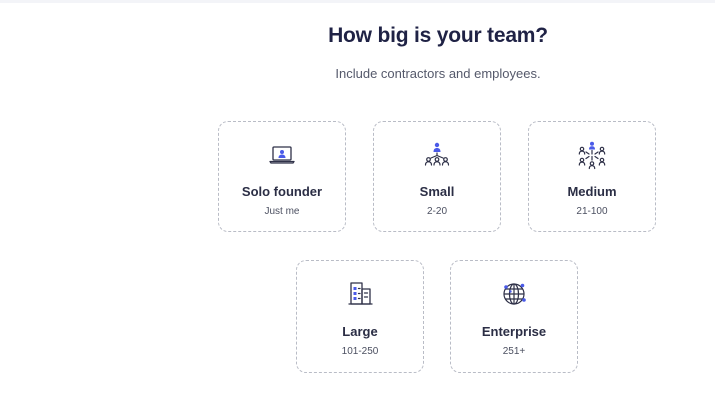 The height and width of the screenshot is (419, 715). Describe the element at coordinates (437, 176) in the screenshot. I see `option-card-small: Small 2-20` at that location.